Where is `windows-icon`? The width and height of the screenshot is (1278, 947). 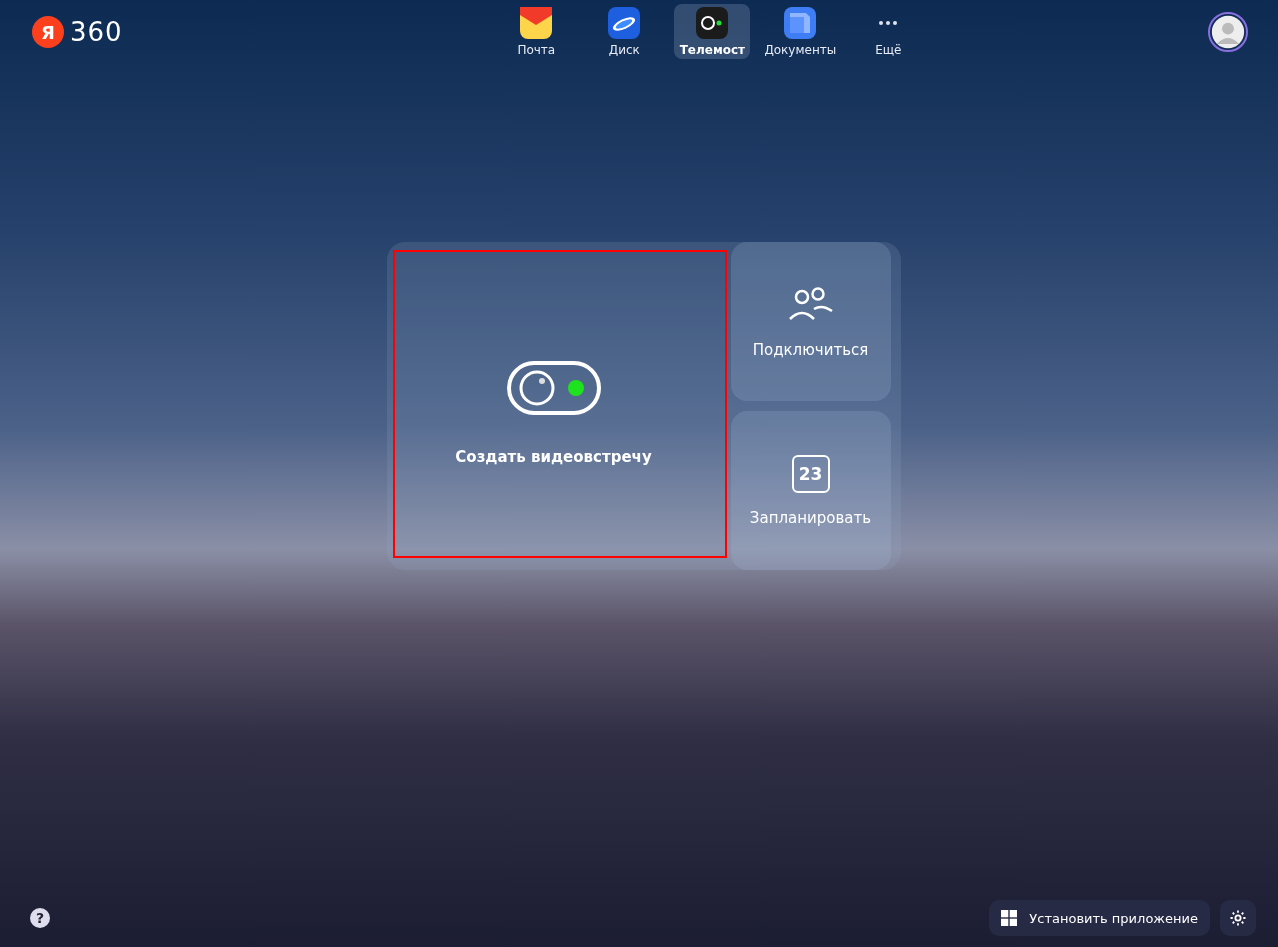 windows-icon is located at coordinates (1009, 918).